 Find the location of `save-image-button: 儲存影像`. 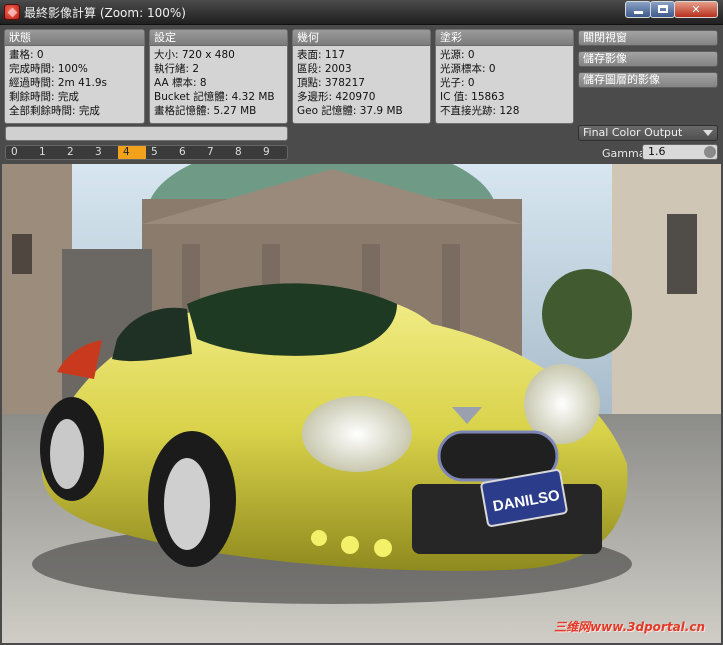

save-image-button: 儲存影像 is located at coordinates (648, 59).